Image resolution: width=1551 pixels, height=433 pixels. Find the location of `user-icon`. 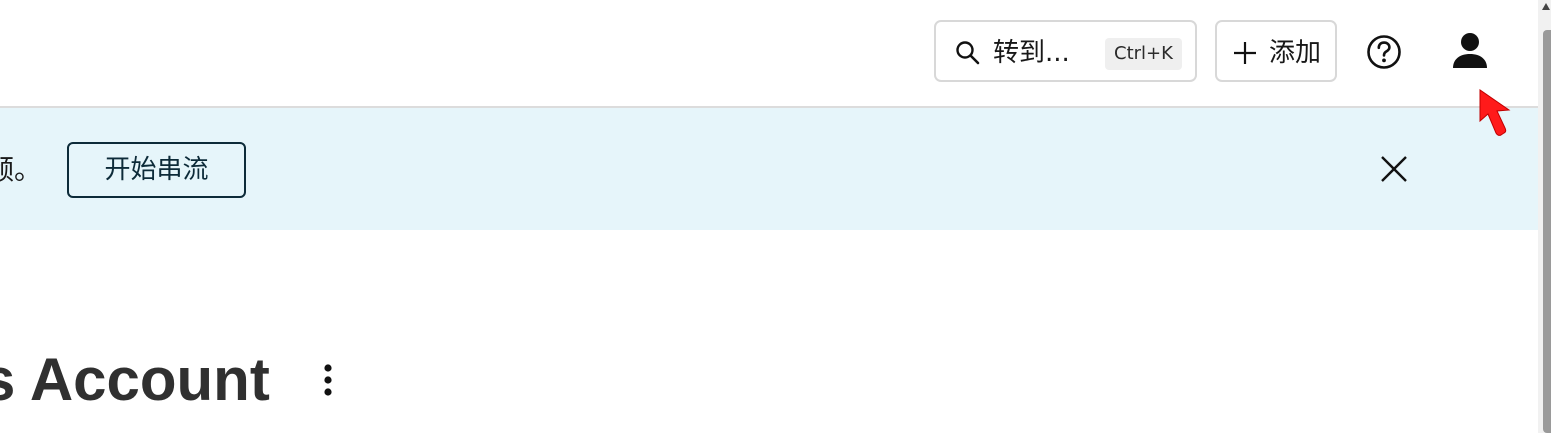

user-icon is located at coordinates (1470, 51).